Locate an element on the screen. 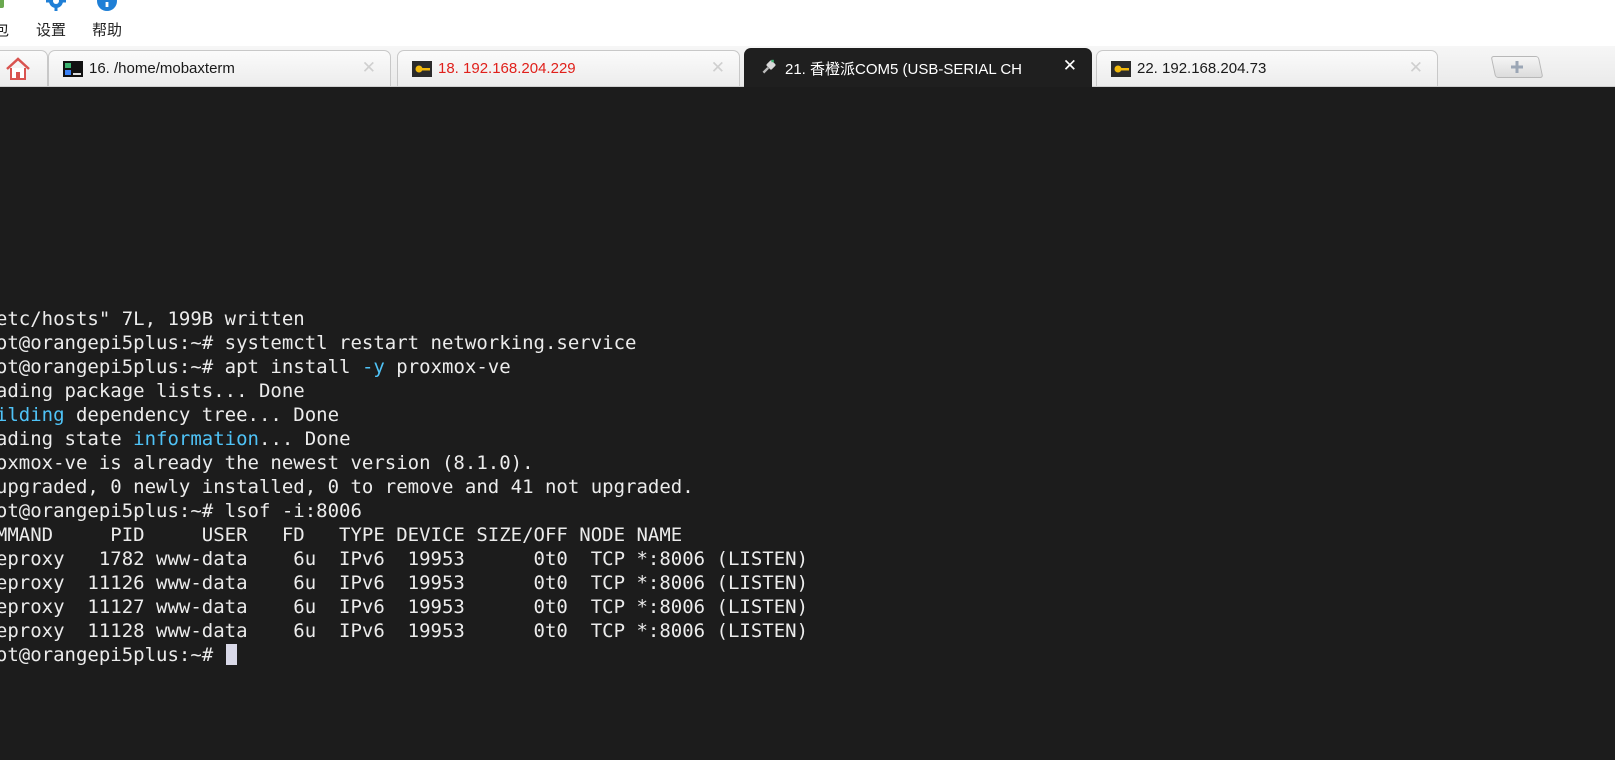  toolbar-settings-label: 设置 is located at coordinates (51, 30).